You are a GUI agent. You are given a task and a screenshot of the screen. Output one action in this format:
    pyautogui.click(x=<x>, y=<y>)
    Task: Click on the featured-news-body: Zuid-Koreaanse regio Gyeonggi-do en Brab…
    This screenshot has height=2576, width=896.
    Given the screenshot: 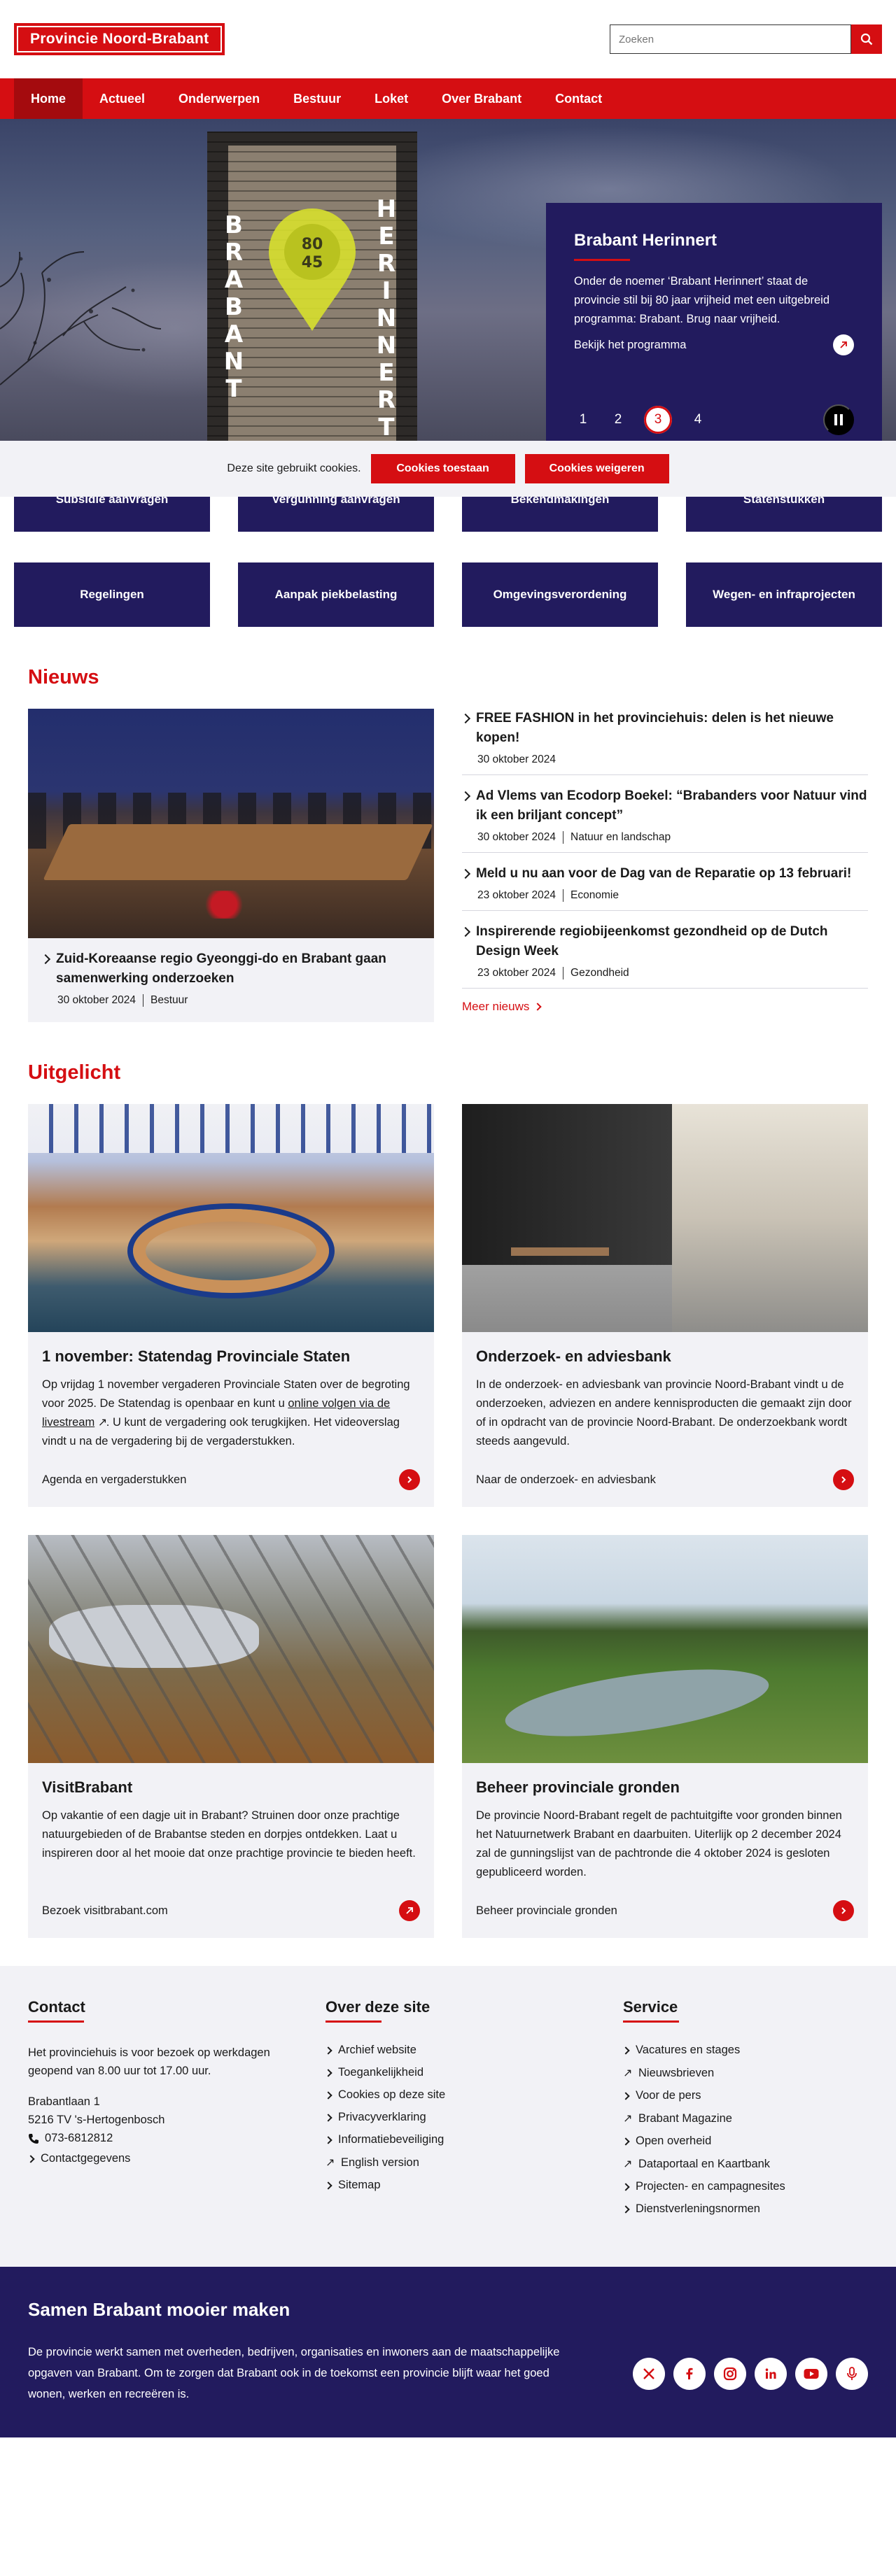 What is the action you would take?
    pyautogui.click(x=231, y=980)
    